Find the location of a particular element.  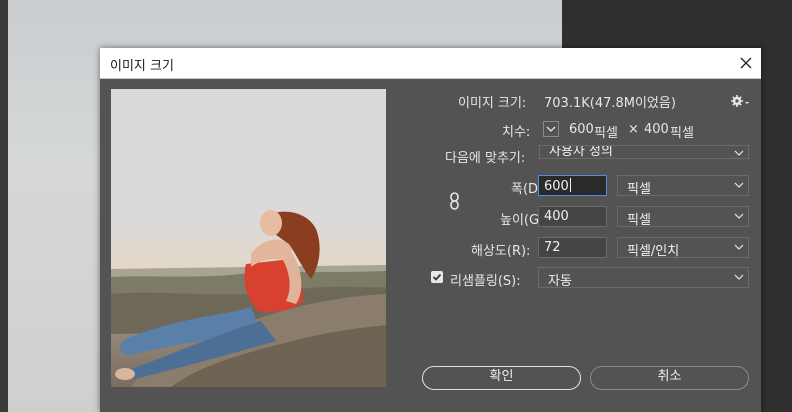

dimensions-width-unit: 픽셀 is located at coordinates (606, 133).